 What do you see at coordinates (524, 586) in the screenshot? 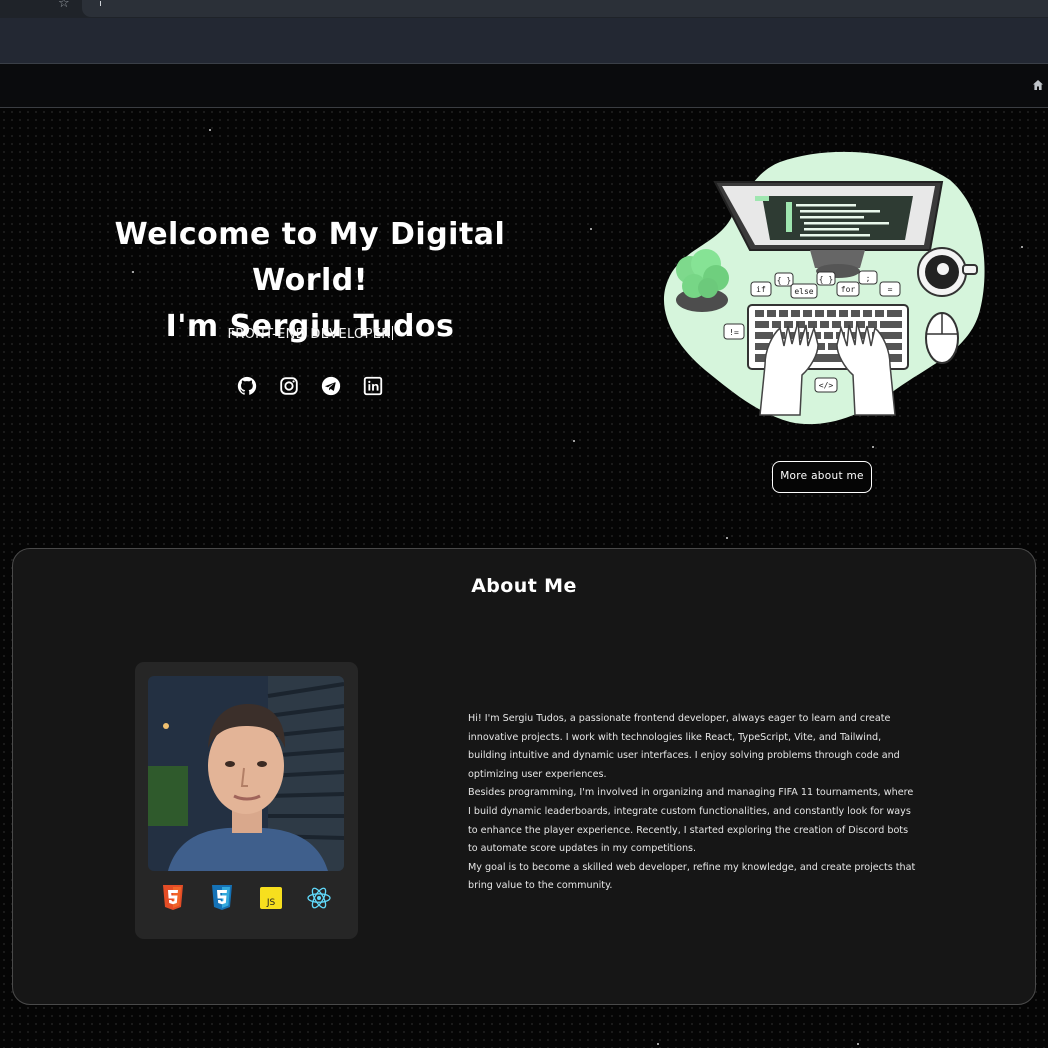
I see `about-title: About Me` at bounding box center [524, 586].